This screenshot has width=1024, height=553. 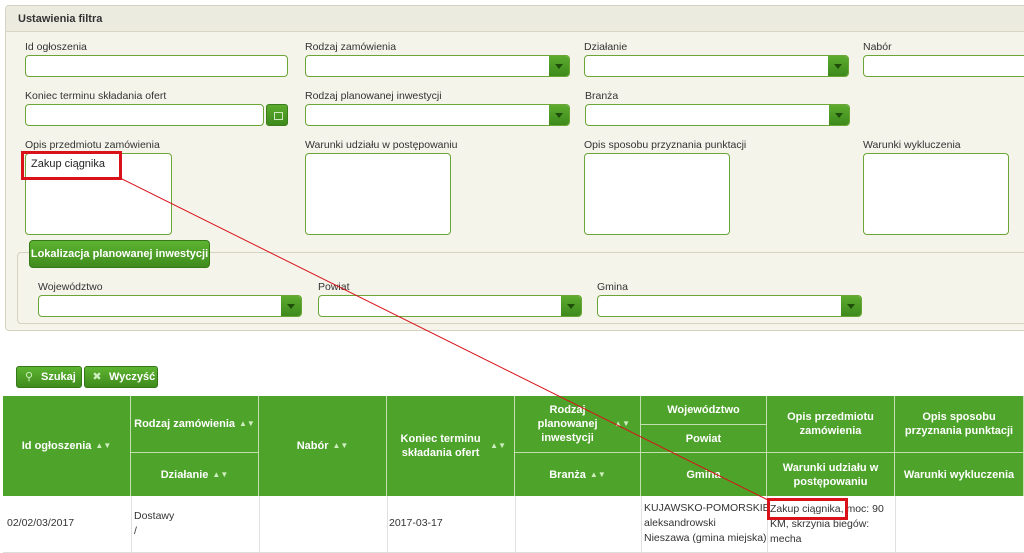 What do you see at coordinates (154, 516) in the screenshot?
I see `cell-rodzaj-zamowienia: Dostawy` at bounding box center [154, 516].